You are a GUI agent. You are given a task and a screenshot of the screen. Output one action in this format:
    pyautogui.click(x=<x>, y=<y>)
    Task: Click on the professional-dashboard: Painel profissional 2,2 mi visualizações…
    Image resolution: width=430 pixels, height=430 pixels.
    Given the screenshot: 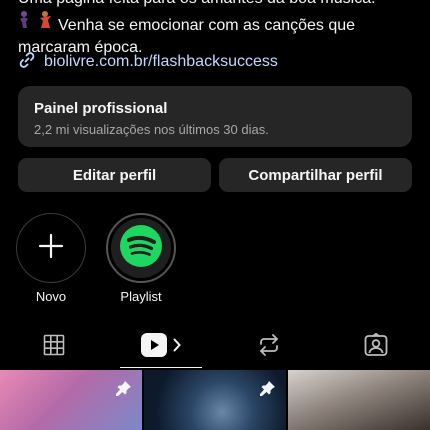 What is the action you would take?
    pyautogui.click(x=215, y=116)
    